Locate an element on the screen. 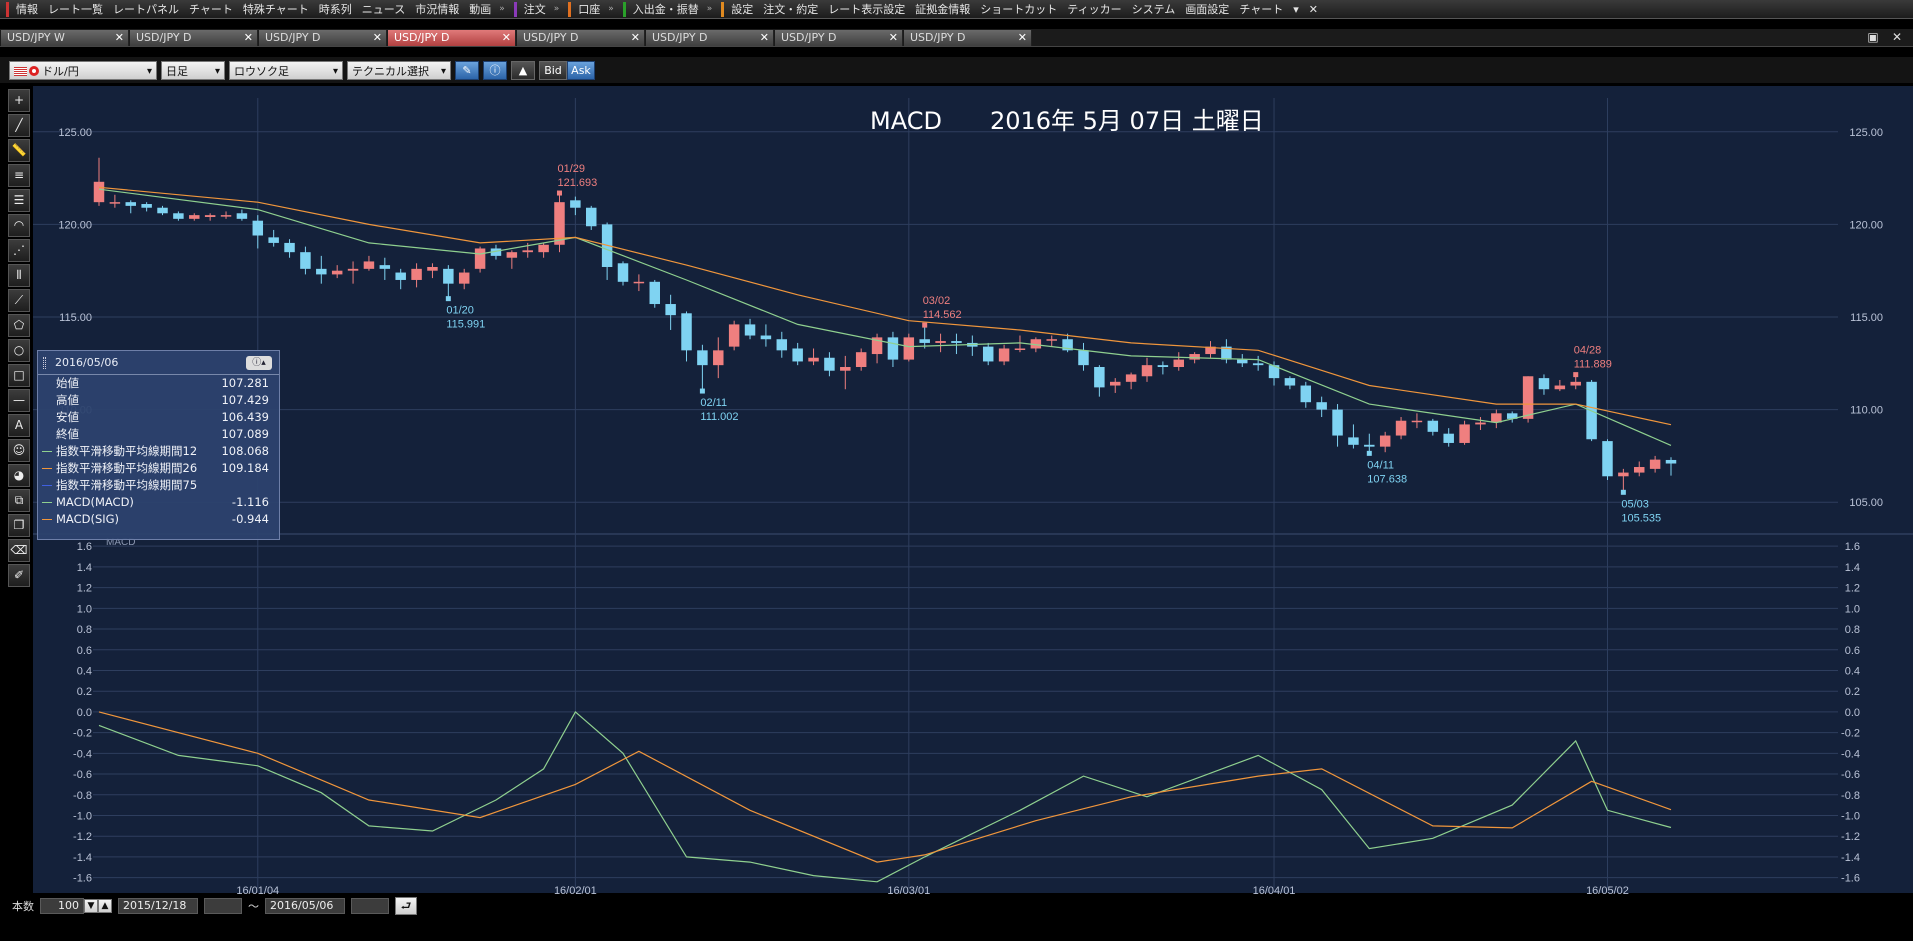 This screenshot has height=941, width=1913. menu-item: 設定 is located at coordinates (742, 9).